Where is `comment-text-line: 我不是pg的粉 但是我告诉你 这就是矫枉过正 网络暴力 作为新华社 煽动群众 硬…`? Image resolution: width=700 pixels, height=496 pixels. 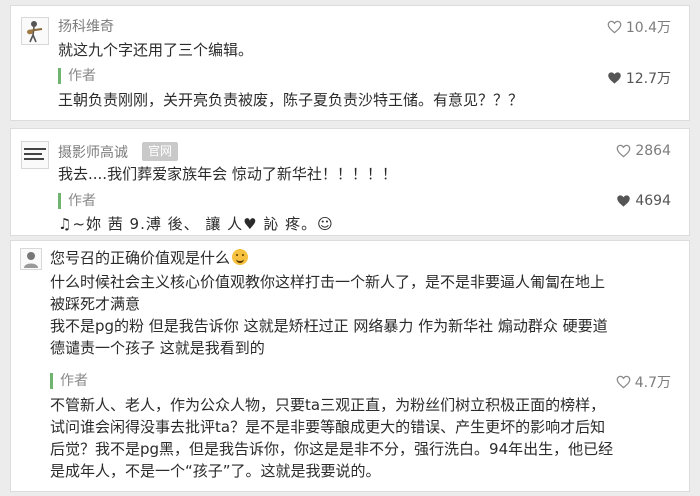 comment-text-line: 我不是pg的粉 但是我告诉你 这就是矫枉过正 网络暴力 作为新华社 煽动群众 硬… is located at coordinates (329, 326).